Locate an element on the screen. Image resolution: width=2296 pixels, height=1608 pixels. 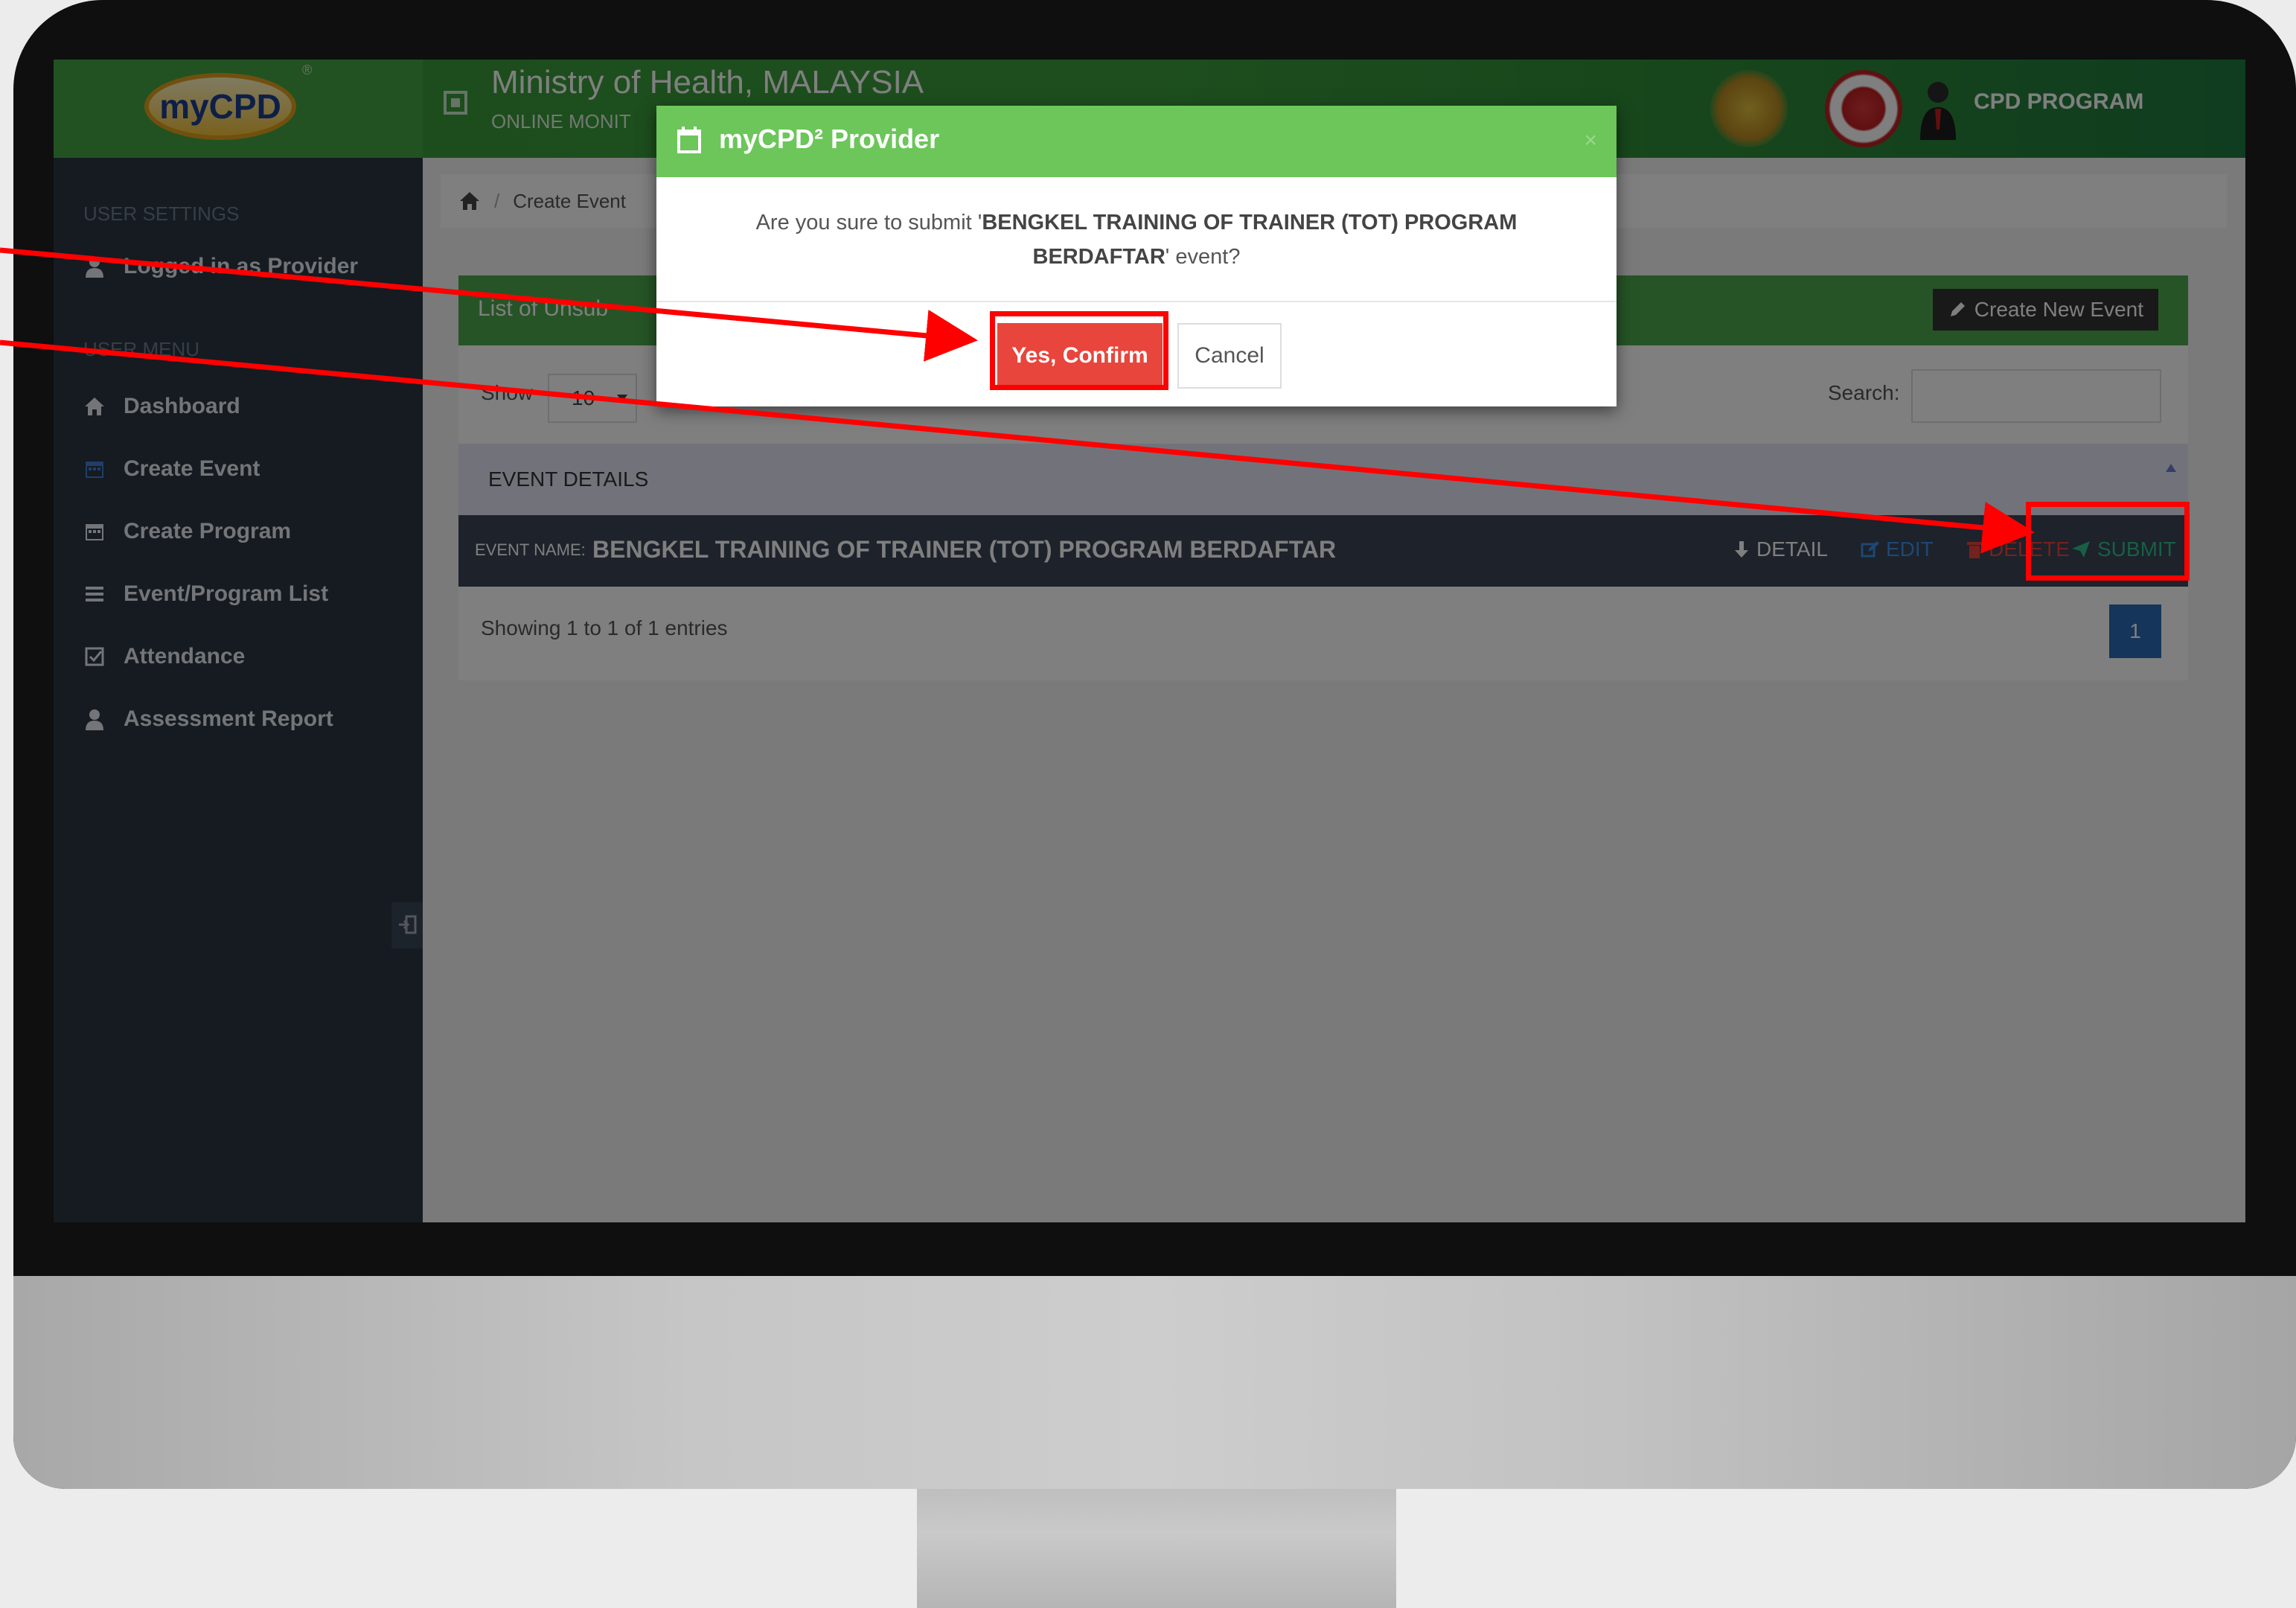
calendar-icon is located at coordinates (689, 140).